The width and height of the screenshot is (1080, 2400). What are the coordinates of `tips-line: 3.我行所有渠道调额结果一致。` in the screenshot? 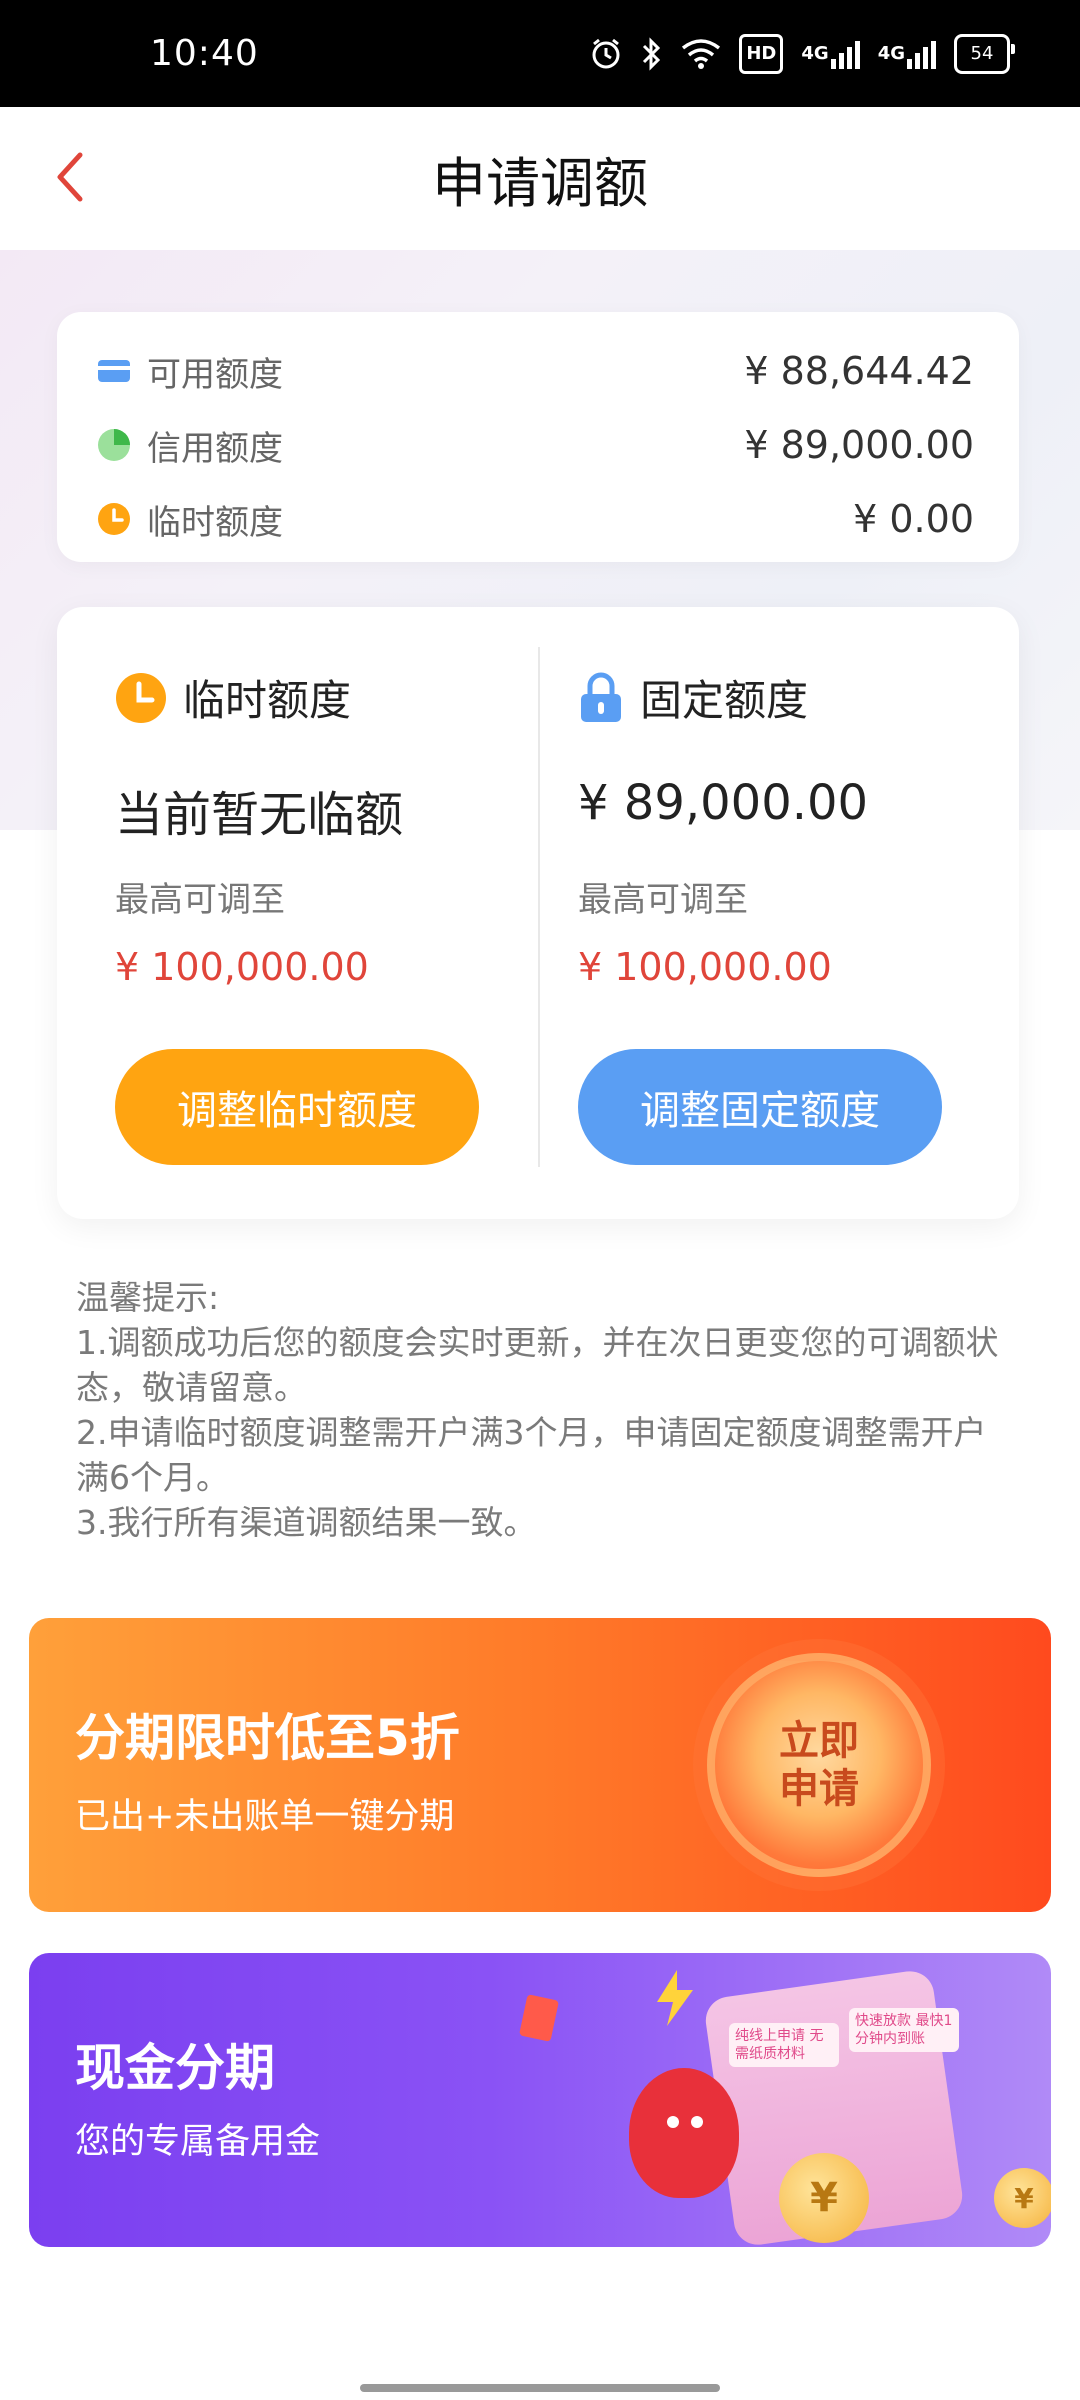 It's located at (306, 1522).